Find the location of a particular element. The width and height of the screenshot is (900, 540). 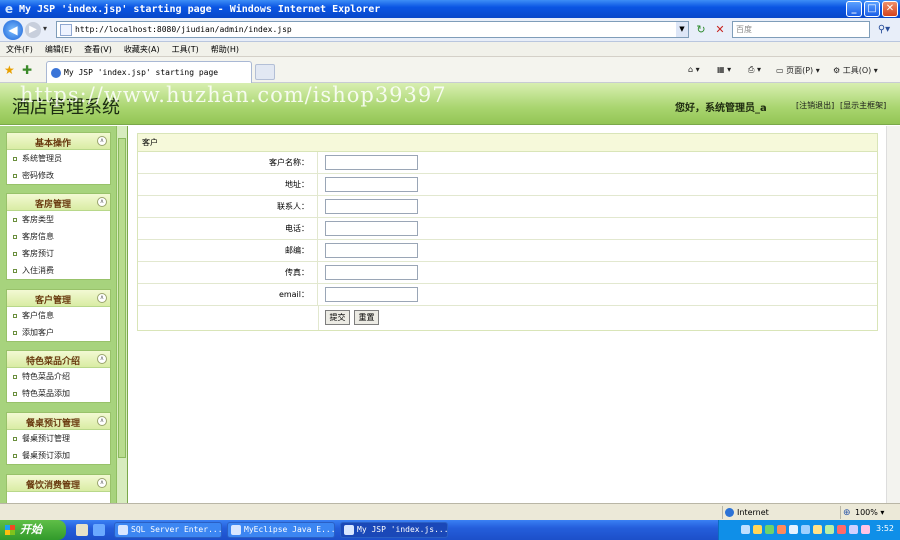

phone-input is located at coordinates (371, 228).